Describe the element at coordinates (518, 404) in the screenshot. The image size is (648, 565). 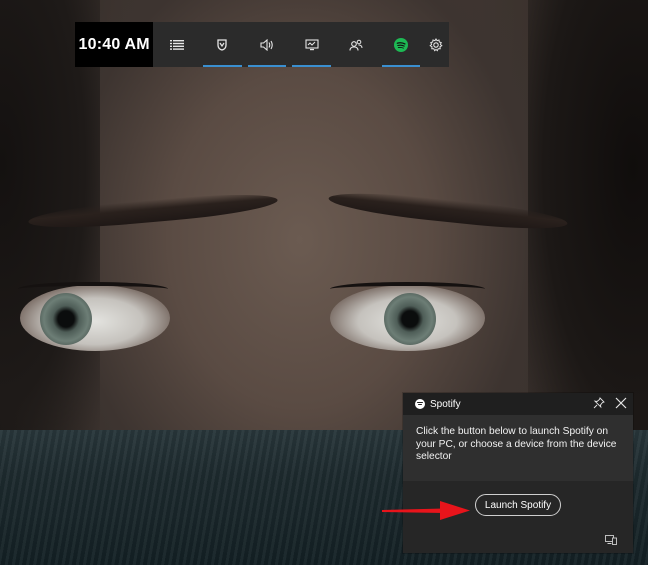
I see `widget-title-bar: Spotify` at that location.